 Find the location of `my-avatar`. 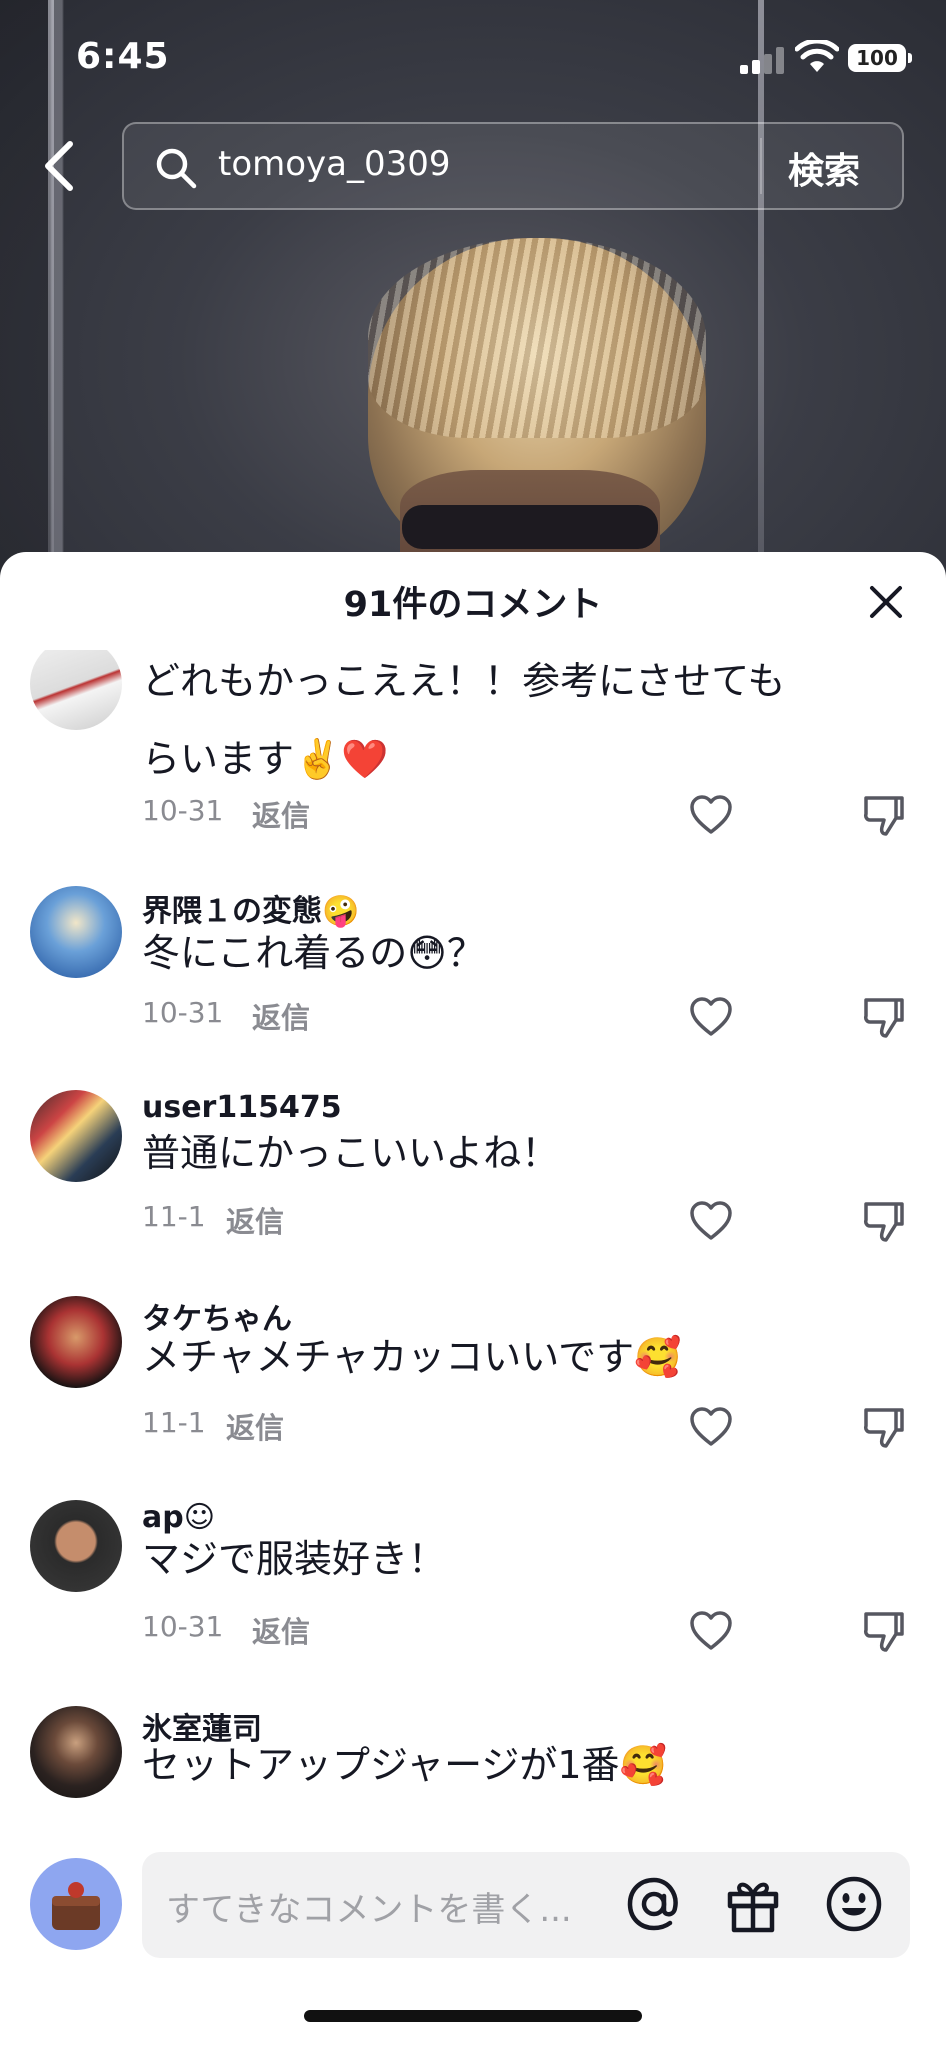

my-avatar is located at coordinates (76, 1904).